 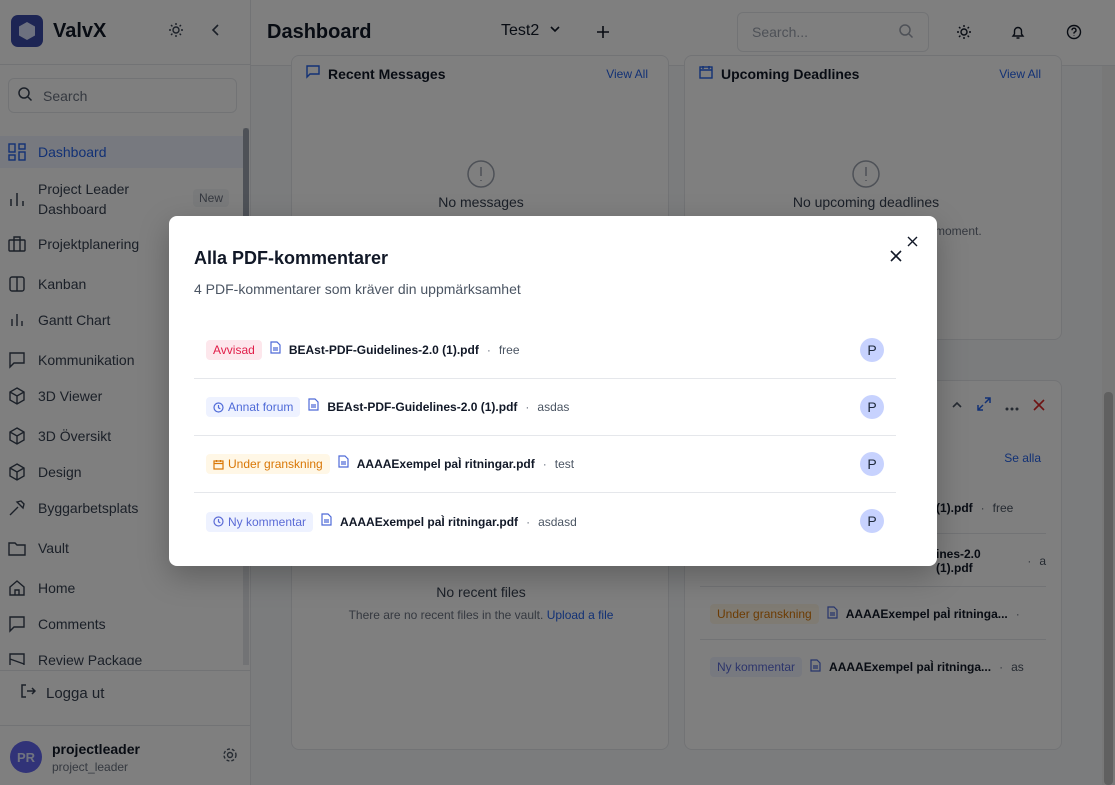 I want to click on comment-note: asdas, so click(x=553, y=407).